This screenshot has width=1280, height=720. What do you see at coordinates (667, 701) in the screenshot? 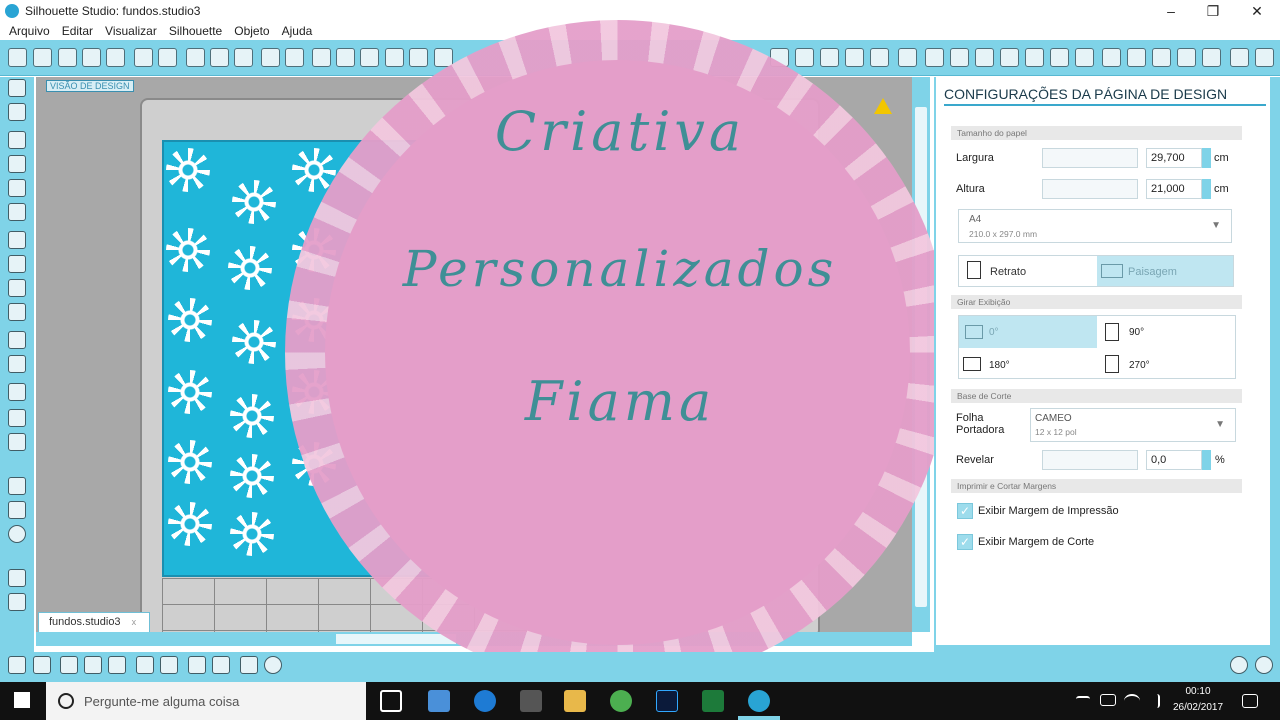
I see `photoshop-icon` at bounding box center [667, 701].